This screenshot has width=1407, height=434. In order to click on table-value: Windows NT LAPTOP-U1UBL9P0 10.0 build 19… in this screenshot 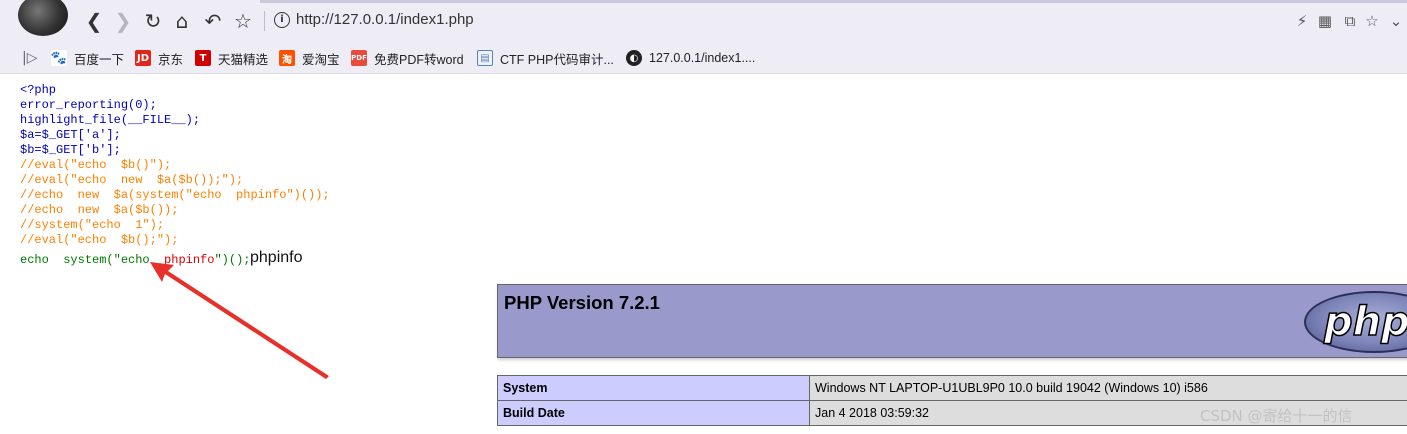, I will do `click(1108, 388)`.